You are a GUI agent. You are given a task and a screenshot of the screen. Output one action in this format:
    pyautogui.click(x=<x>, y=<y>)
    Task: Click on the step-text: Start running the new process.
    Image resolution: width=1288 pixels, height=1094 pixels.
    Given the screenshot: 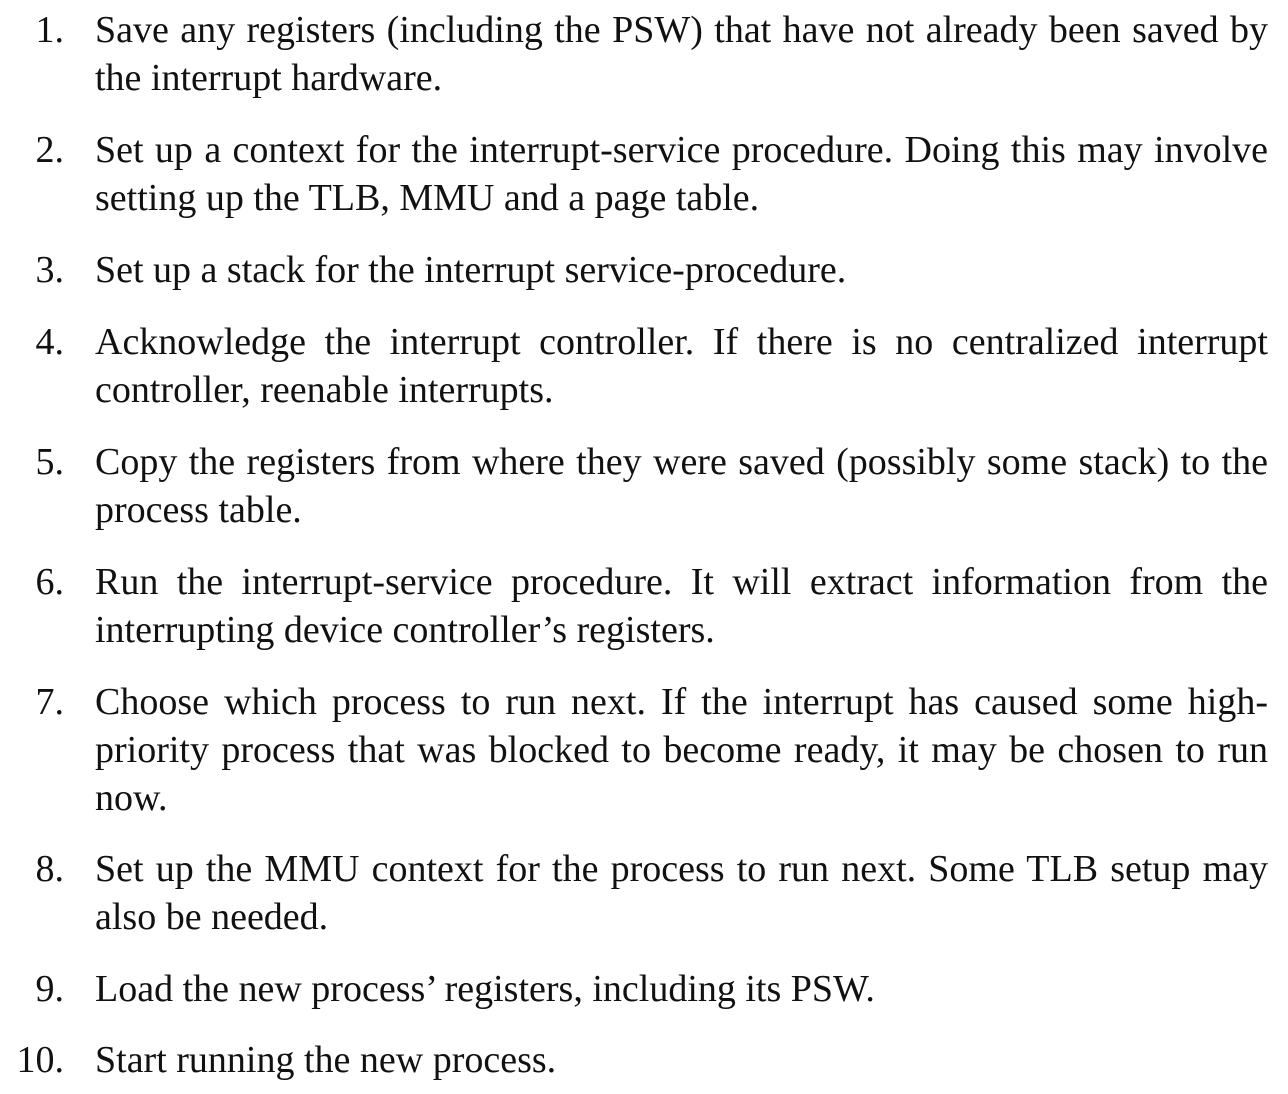 What is the action you would take?
    pyautogui.click(x=326, y=1060)
    